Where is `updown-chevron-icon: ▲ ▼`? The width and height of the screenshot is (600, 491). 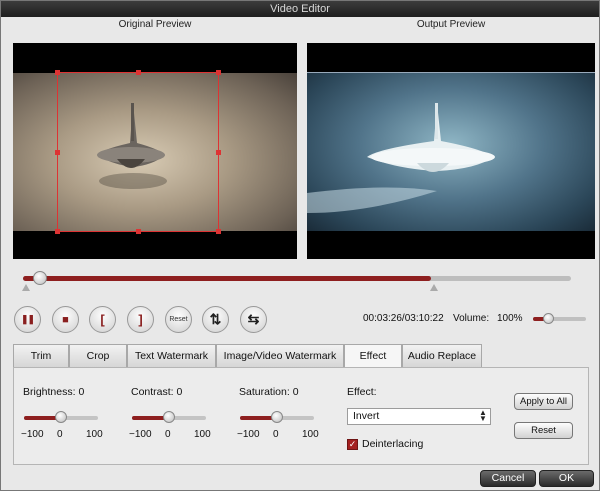 updown-chevron-icon: ▲ ▼ is located at coordinates (483, 415).